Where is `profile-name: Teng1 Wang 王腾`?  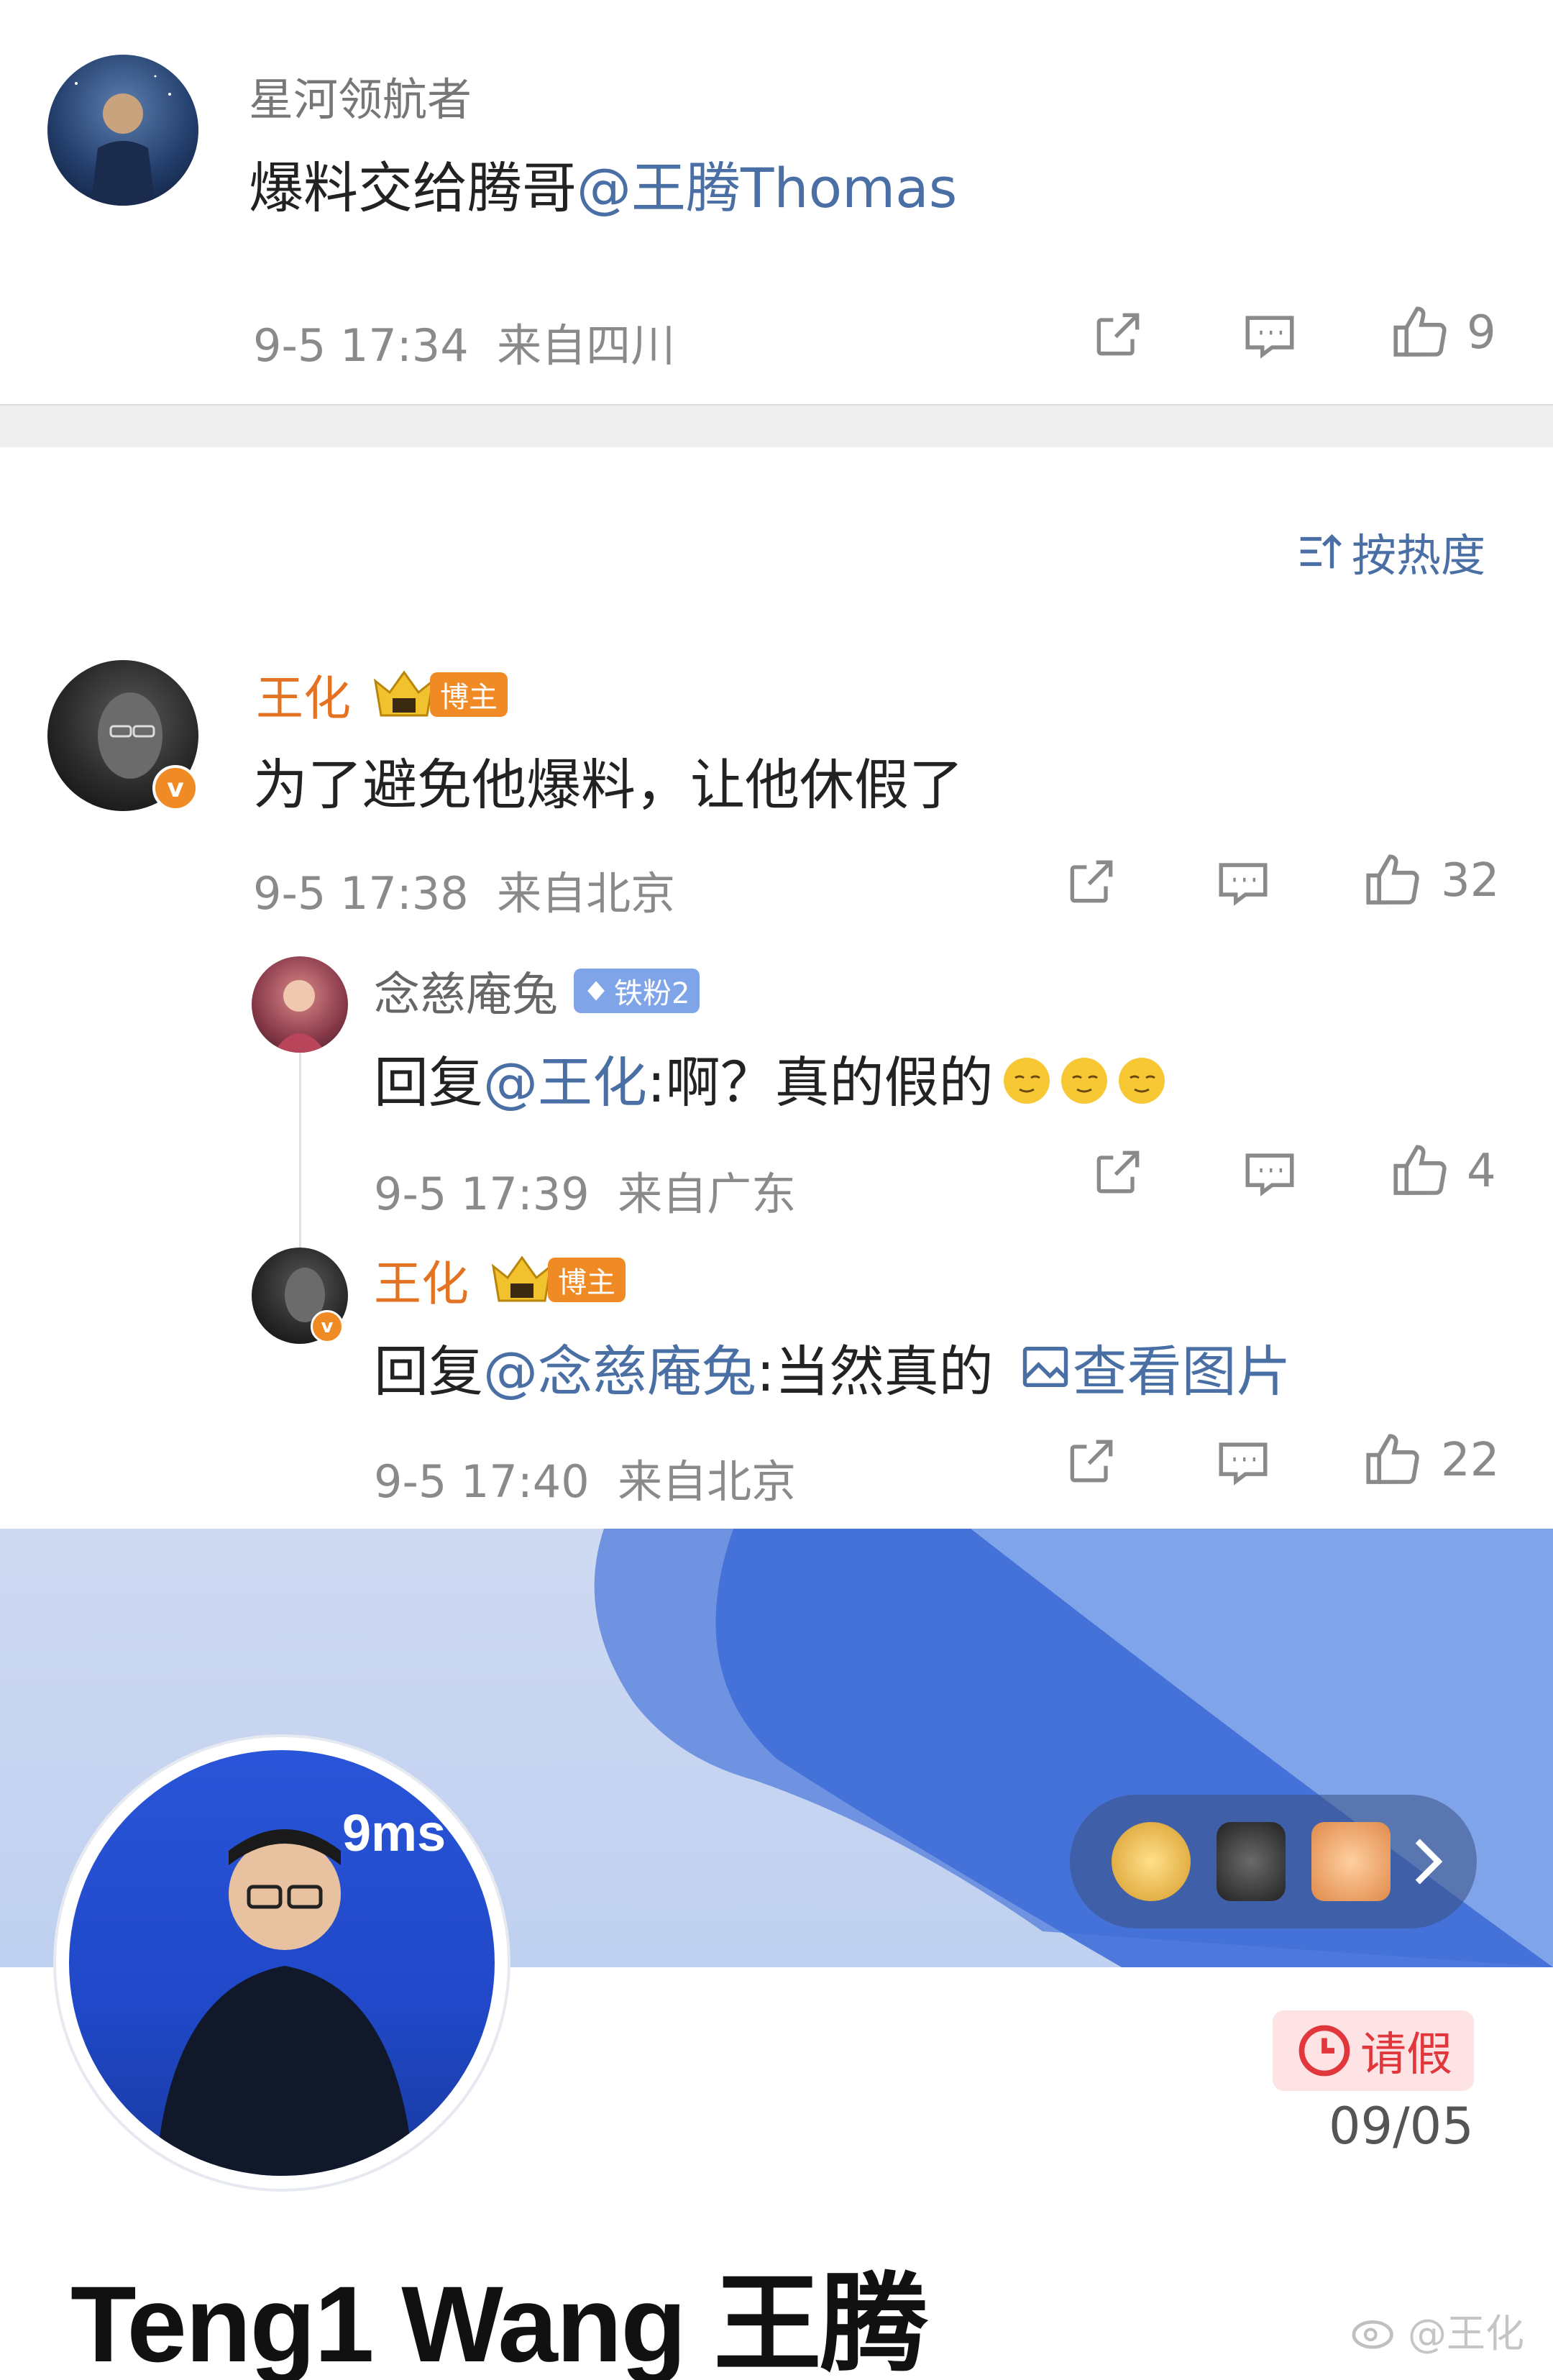
profile-name: Teng1 Wang 王腾 is located at coordinates (499, 2322).